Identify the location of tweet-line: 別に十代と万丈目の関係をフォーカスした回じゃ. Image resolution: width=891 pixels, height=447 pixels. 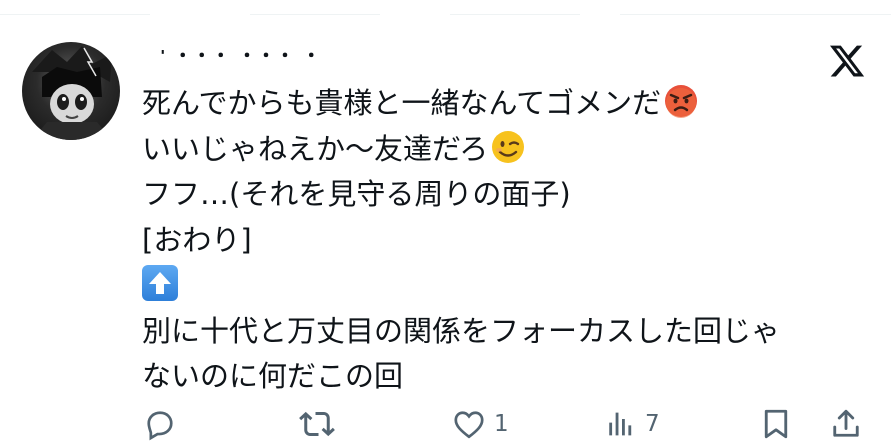
(461, 330).